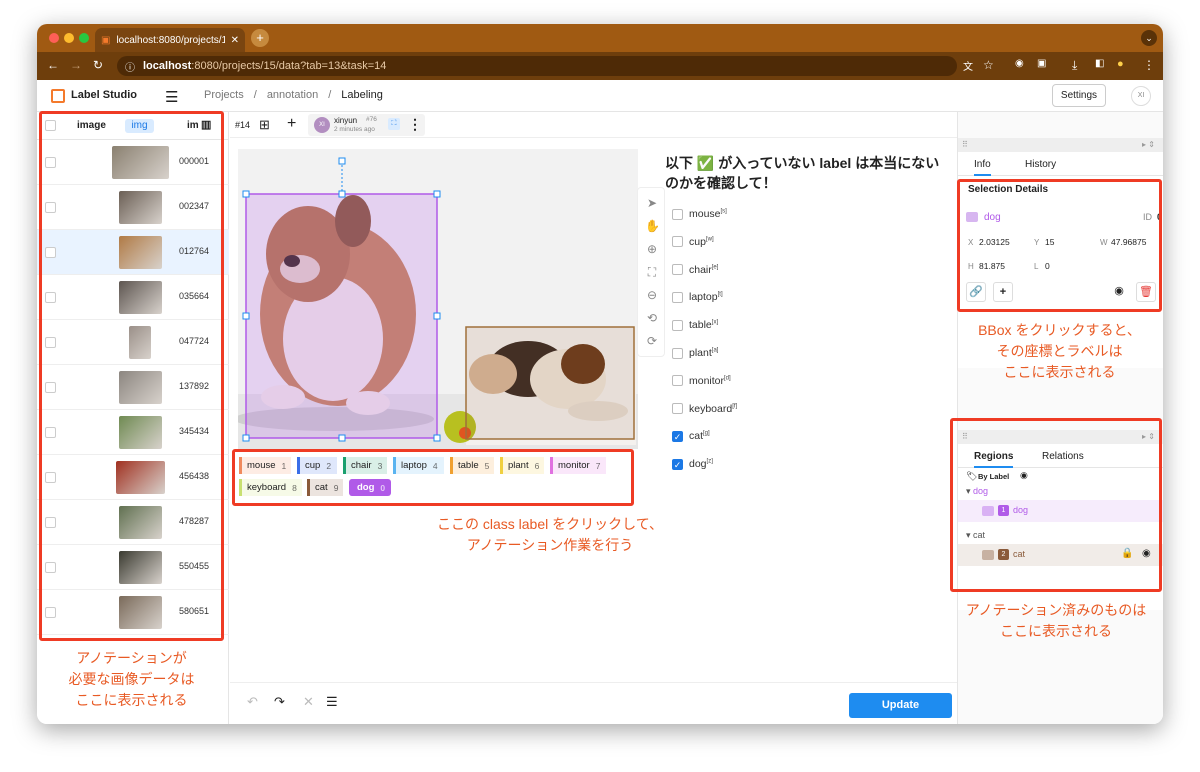 The image size is (1200, 772). Describe the element at coordinates (701, 381) in the screenshot. I see `choice-monitor: monitor[d]` at that location.